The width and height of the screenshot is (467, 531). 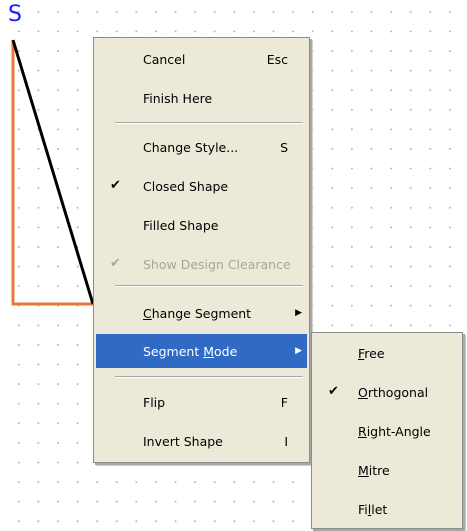 I want to click on submenu-item-mitre: Mitre, so click(x=387, y=470).